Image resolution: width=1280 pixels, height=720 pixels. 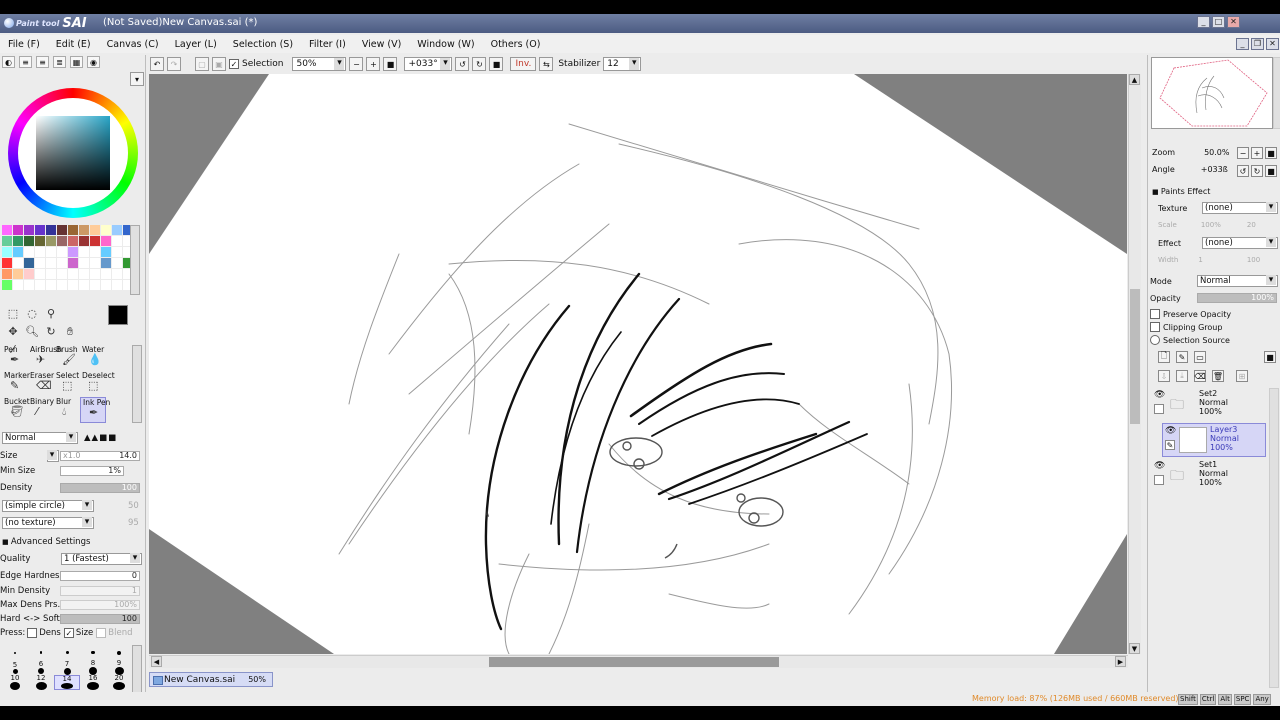 What do you see at coordinates (1237, 298) in the screenshot?
I see `layer-opacity-slider: 100%` at bounding box center [1237, 298].